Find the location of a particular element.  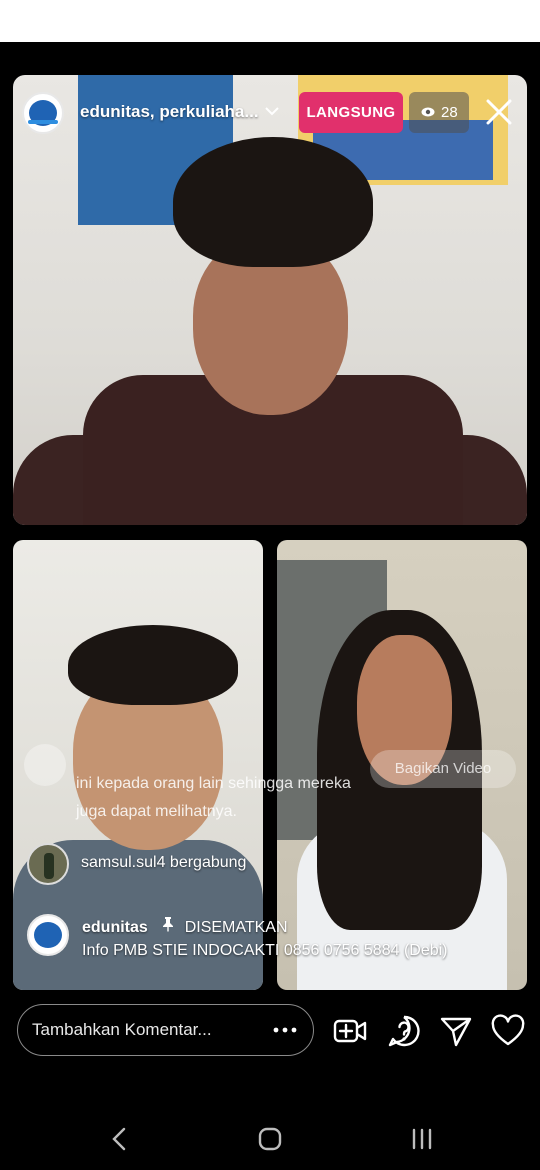

more-icon is located at coordinates (285, 1030).